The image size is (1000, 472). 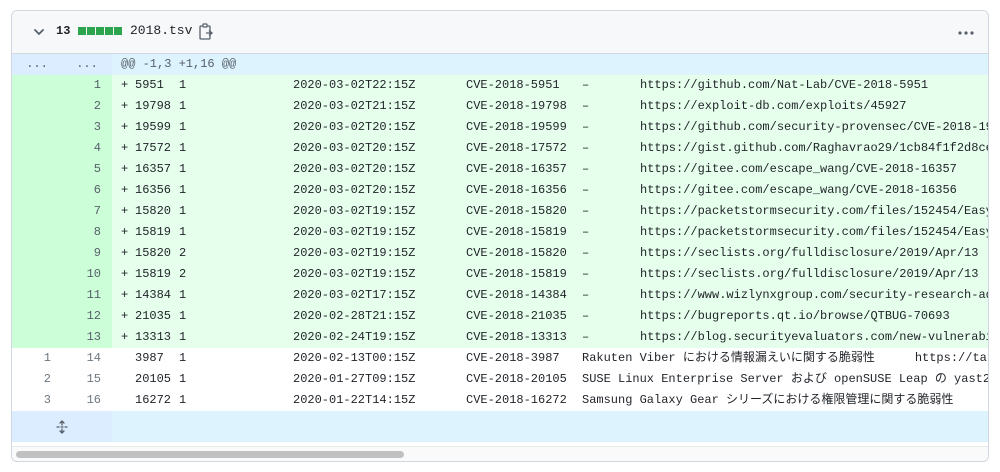 What do you see at coordinates (37, 400) in the screenshot?
I see `old-line-number: 3` at bounding box center [37, 400].